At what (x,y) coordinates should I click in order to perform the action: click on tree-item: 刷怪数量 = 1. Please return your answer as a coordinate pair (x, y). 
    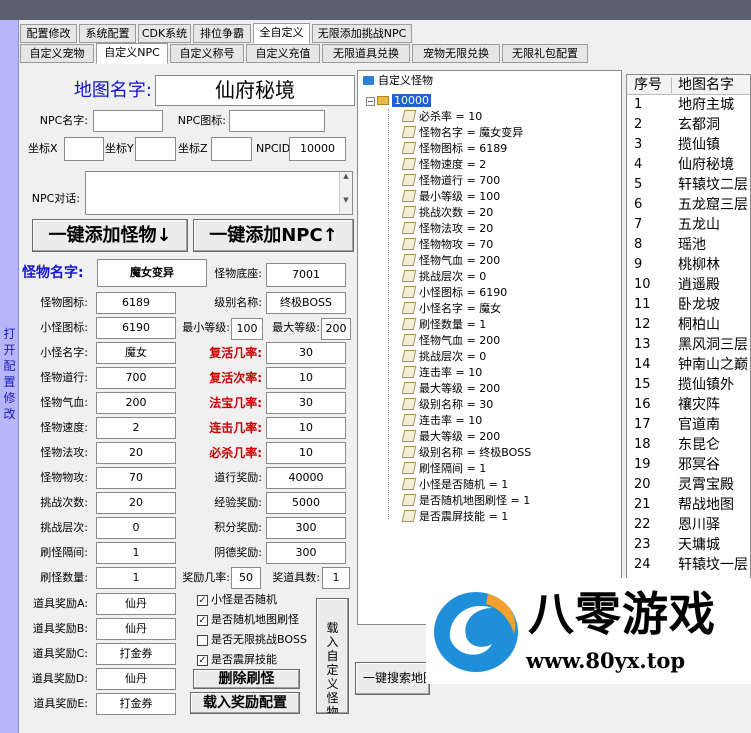
    Looking at the image, I should click on (443, 325).